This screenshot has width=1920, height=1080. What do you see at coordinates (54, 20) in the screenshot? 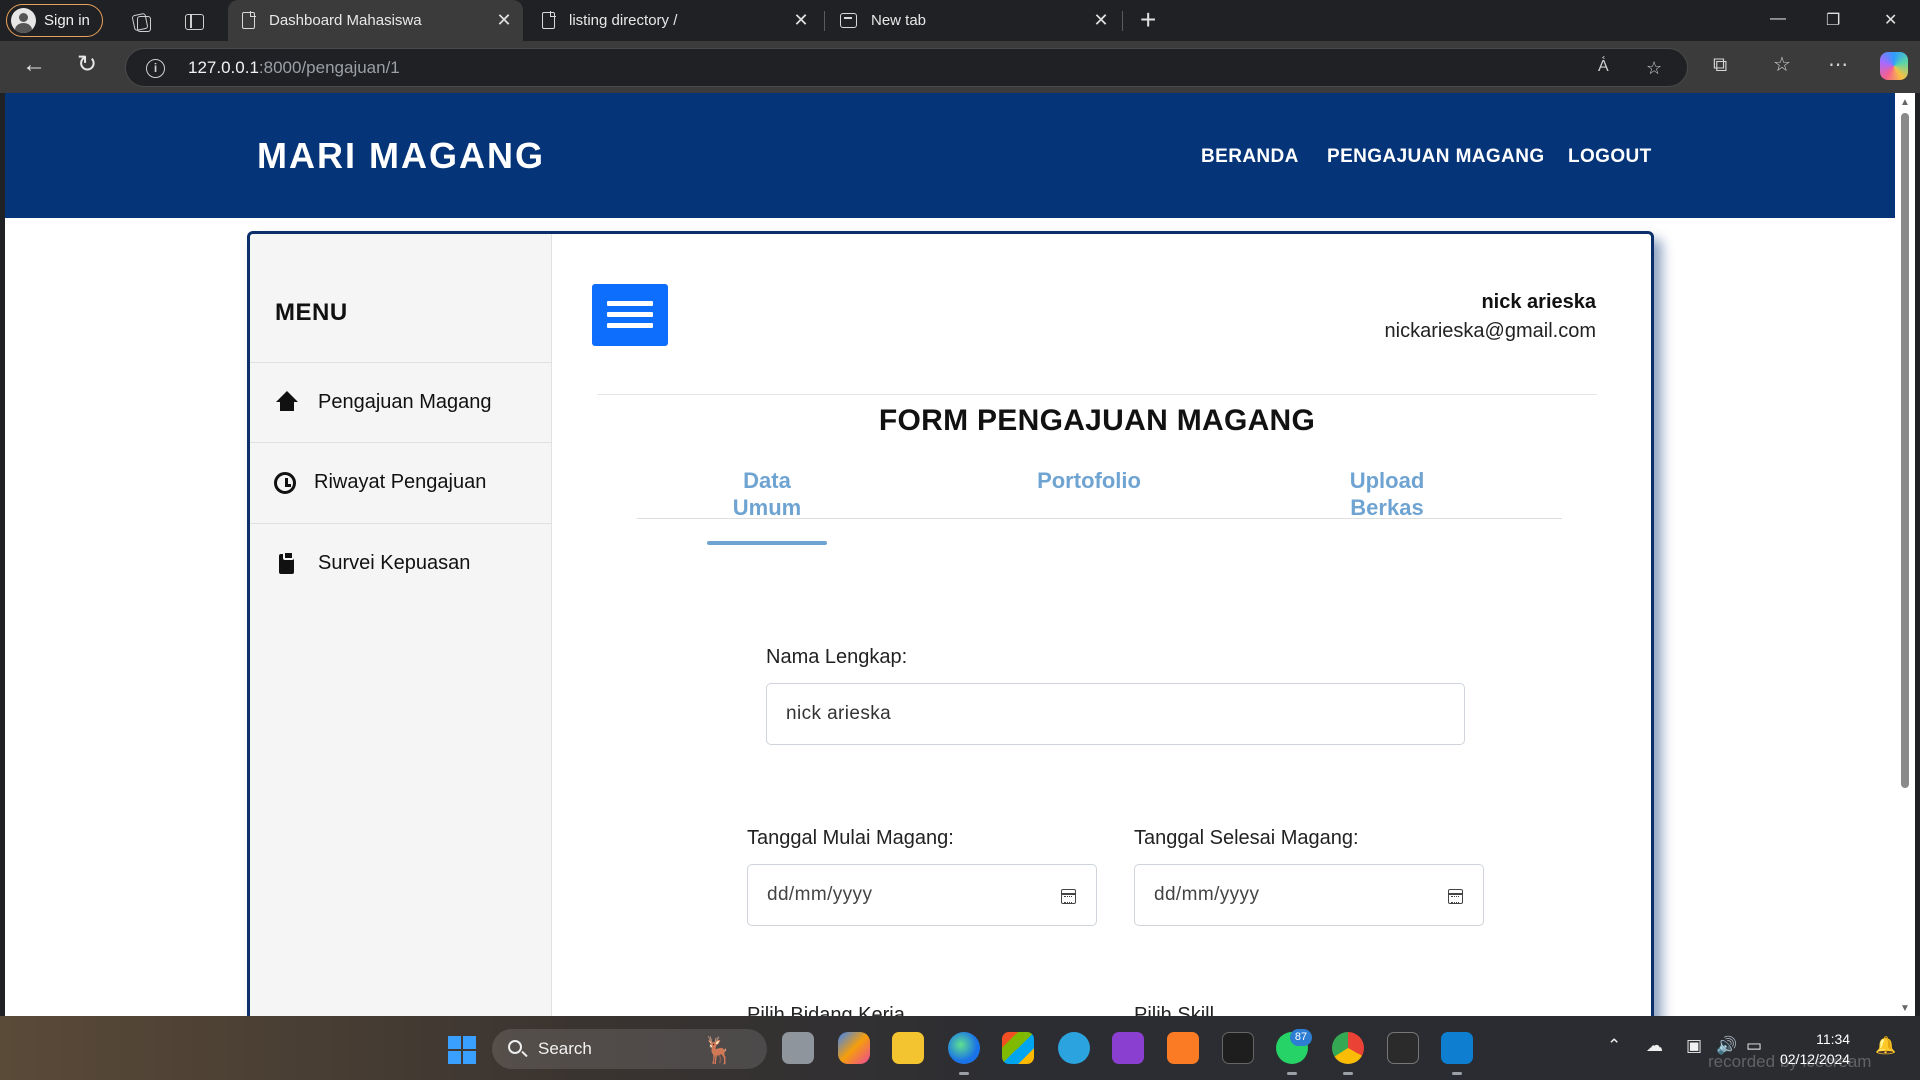
I see `sign-in-button: Sign in` at bounding box center [54, 20].